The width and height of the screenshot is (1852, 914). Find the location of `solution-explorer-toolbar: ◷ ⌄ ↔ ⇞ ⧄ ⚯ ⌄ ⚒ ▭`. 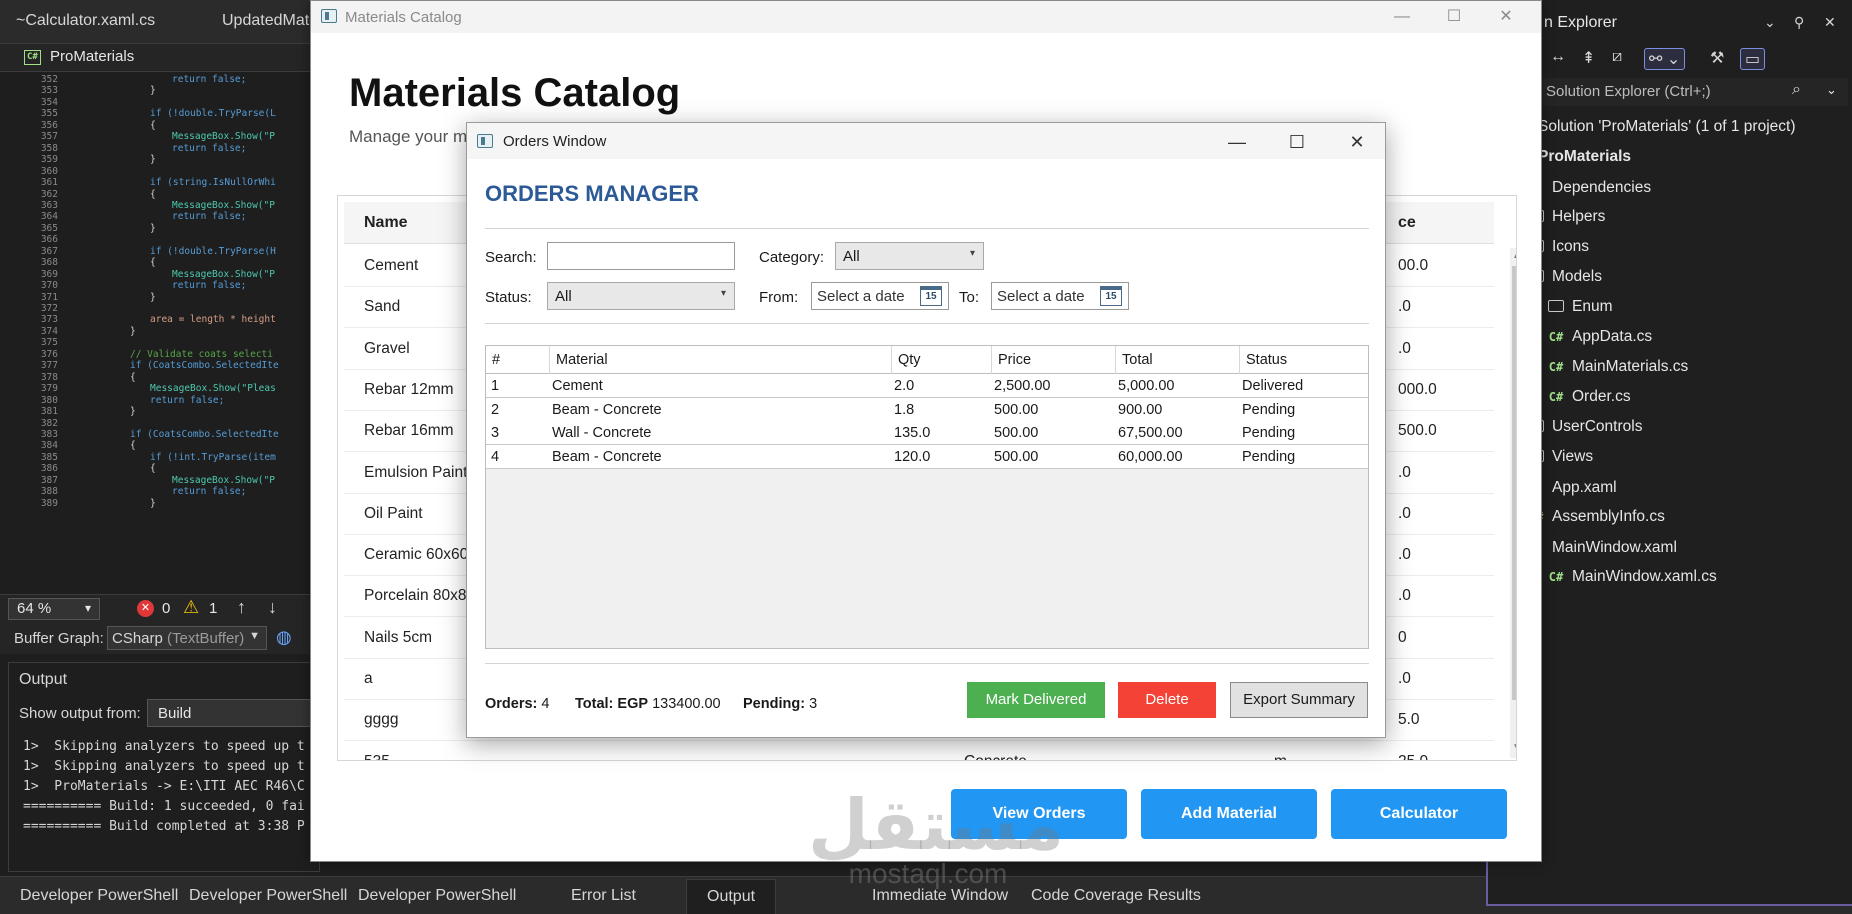

solution-explorer-toolbar: ◷ ⌄ ↔ ⇞ ⧄ ⚯ ⌄ ⚒ ▭ is located at coordinates (1670, 58).